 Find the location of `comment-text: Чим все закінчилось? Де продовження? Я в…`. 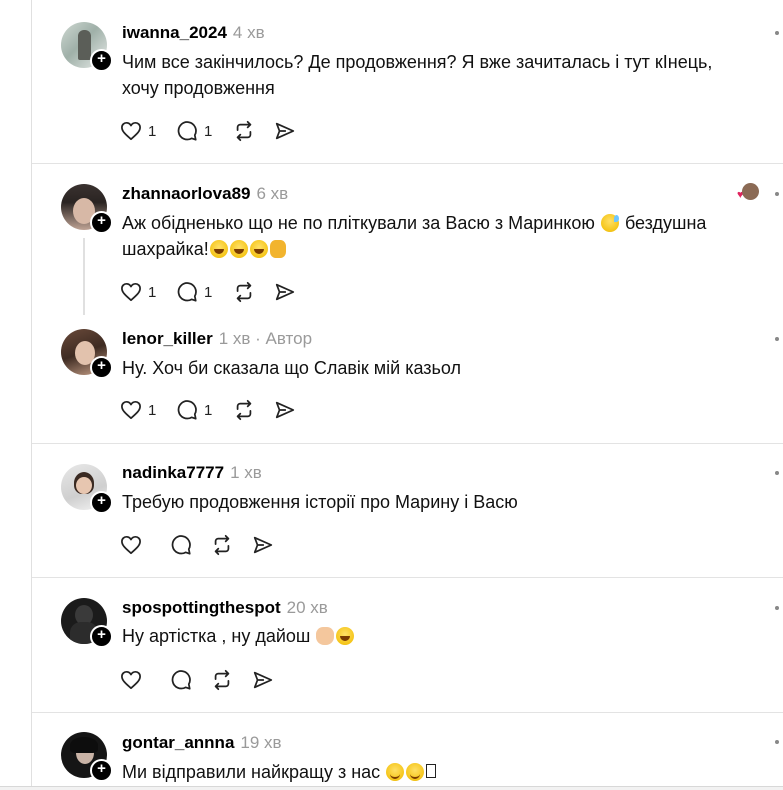

comment-text: Чим все закінчилось? Де продовження? Я в… is located at coordinates (417, 75).